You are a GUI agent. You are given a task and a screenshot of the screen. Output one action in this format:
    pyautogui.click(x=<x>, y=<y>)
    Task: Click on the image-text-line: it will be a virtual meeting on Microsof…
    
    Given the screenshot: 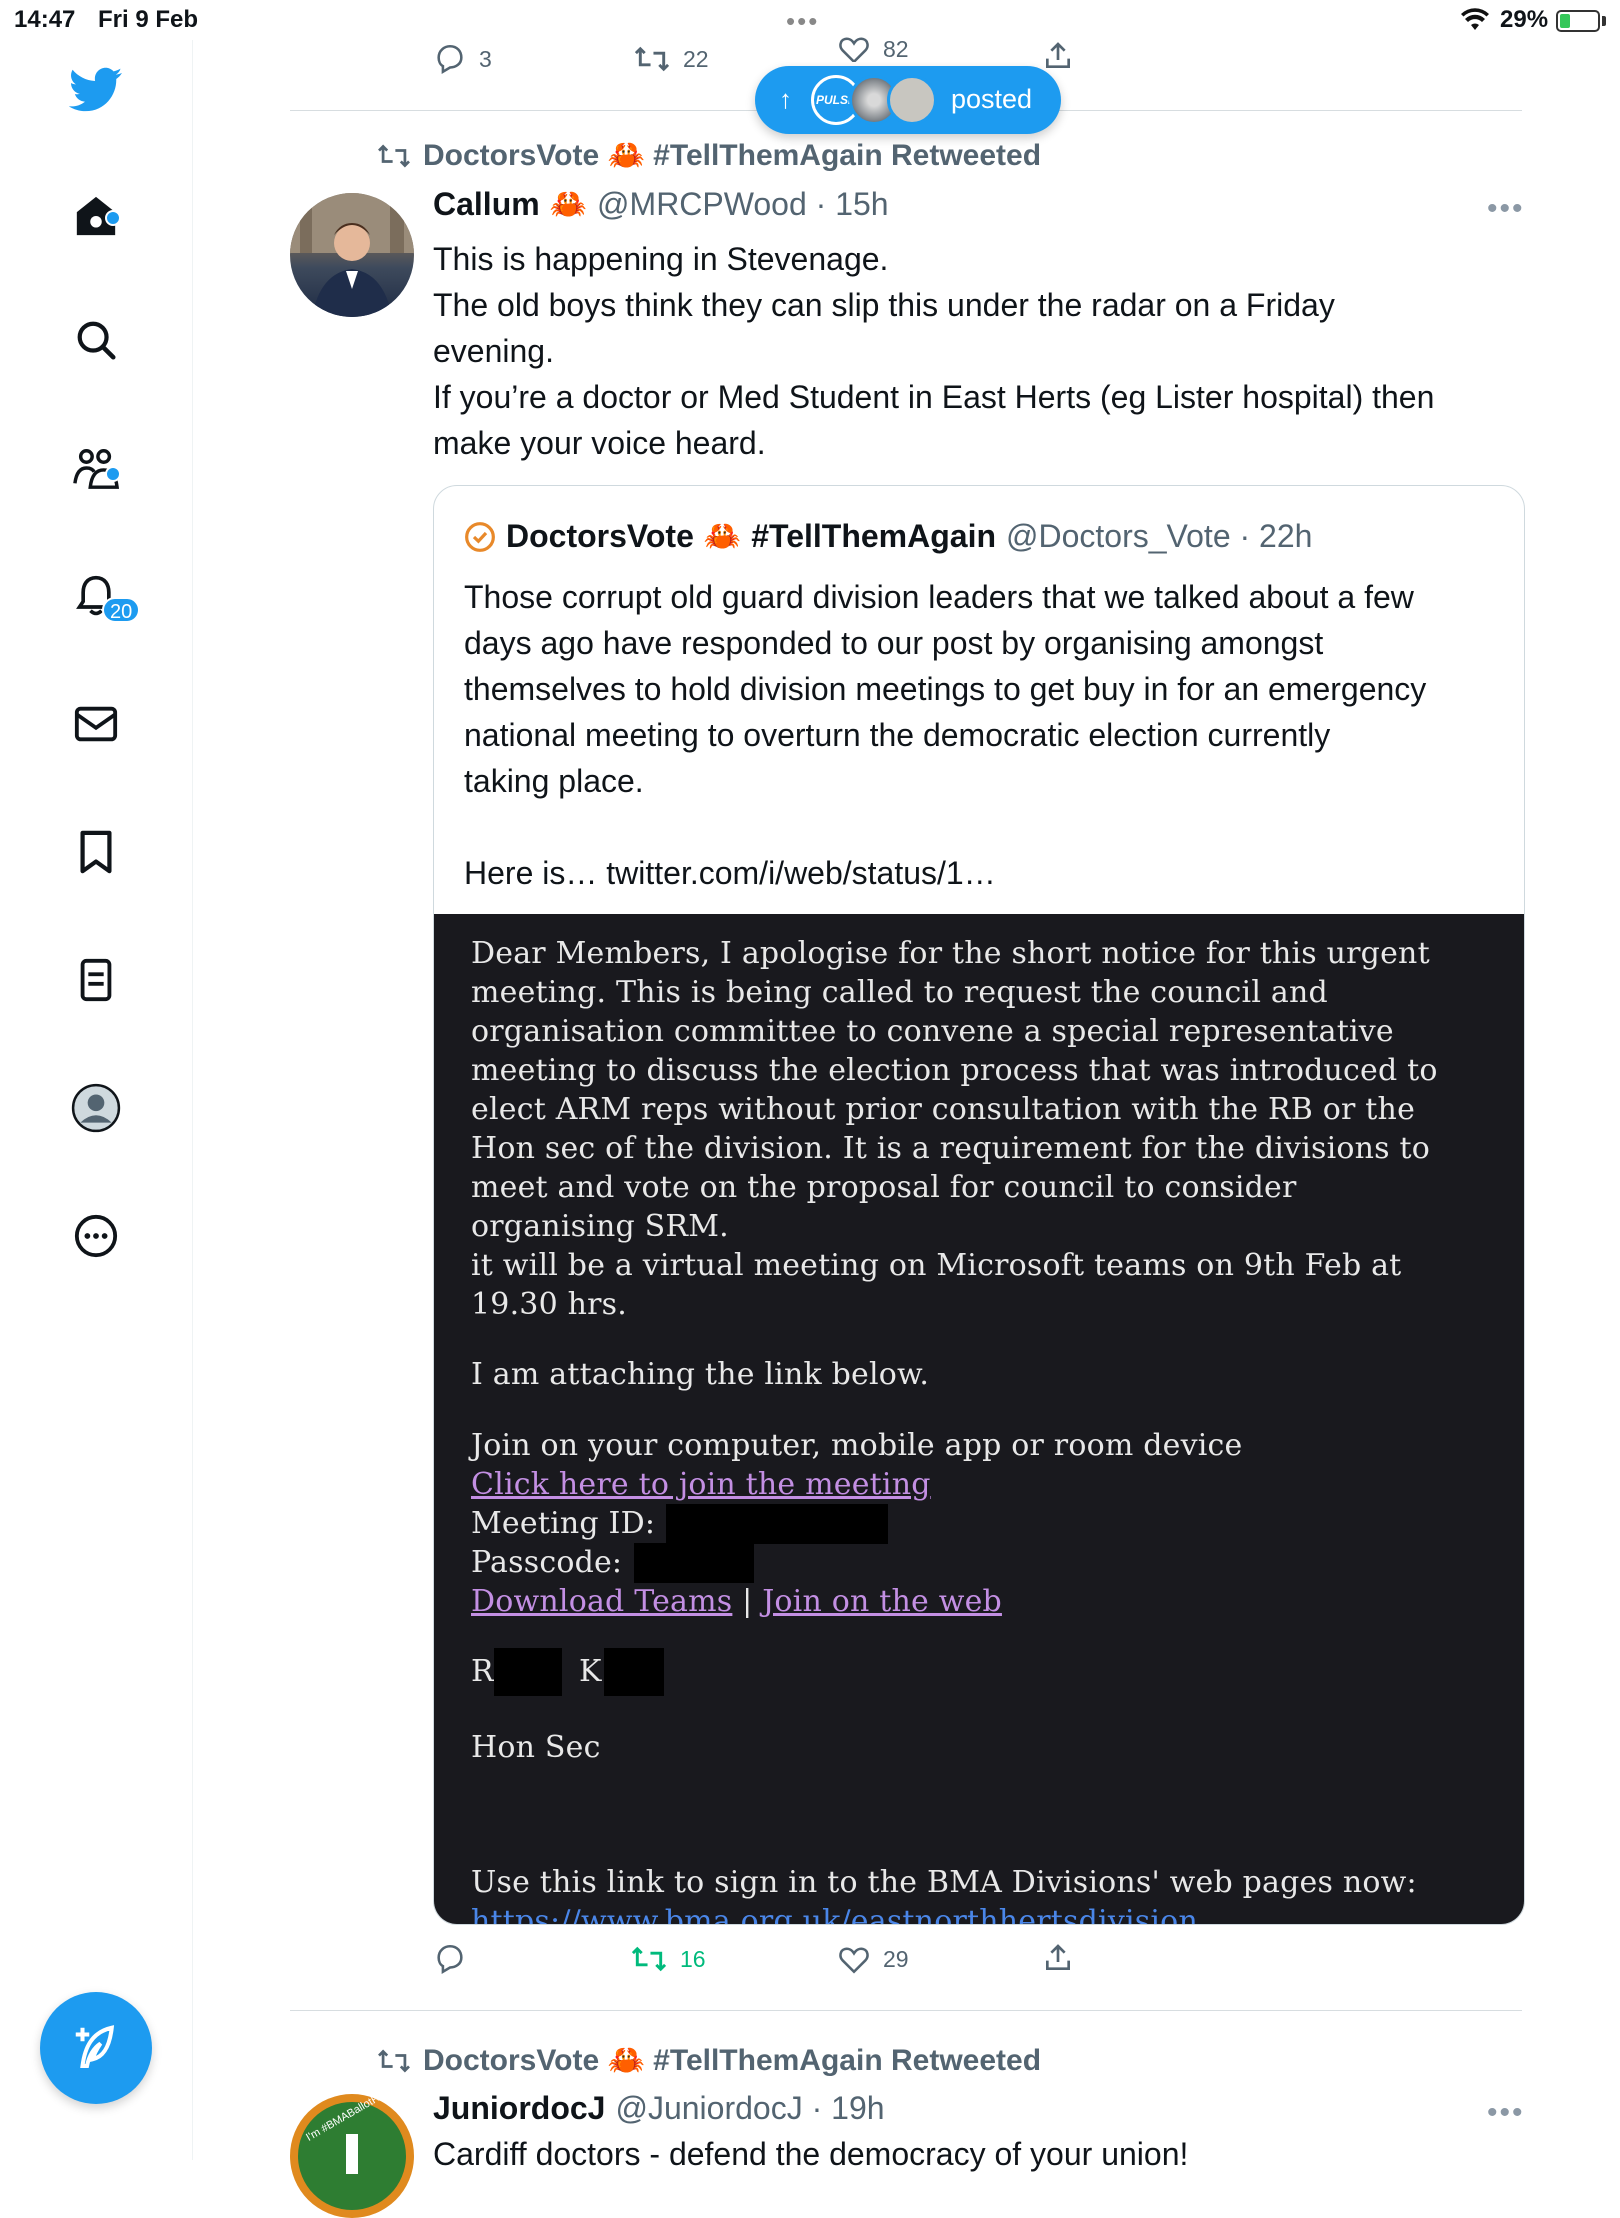 What is the action you would take?
    pyautogui.click(x=936, y=1265)
    